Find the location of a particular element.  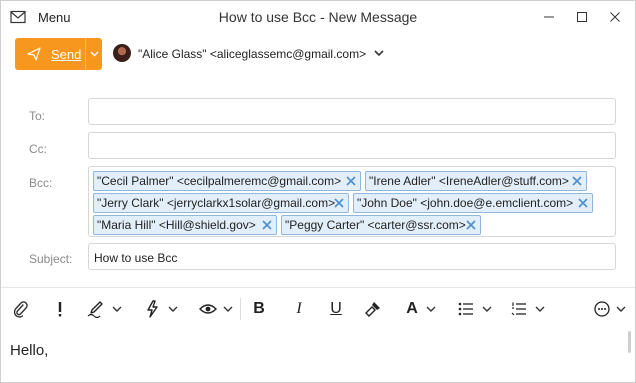

quick-text-icon is located at coordinates (152, 309).